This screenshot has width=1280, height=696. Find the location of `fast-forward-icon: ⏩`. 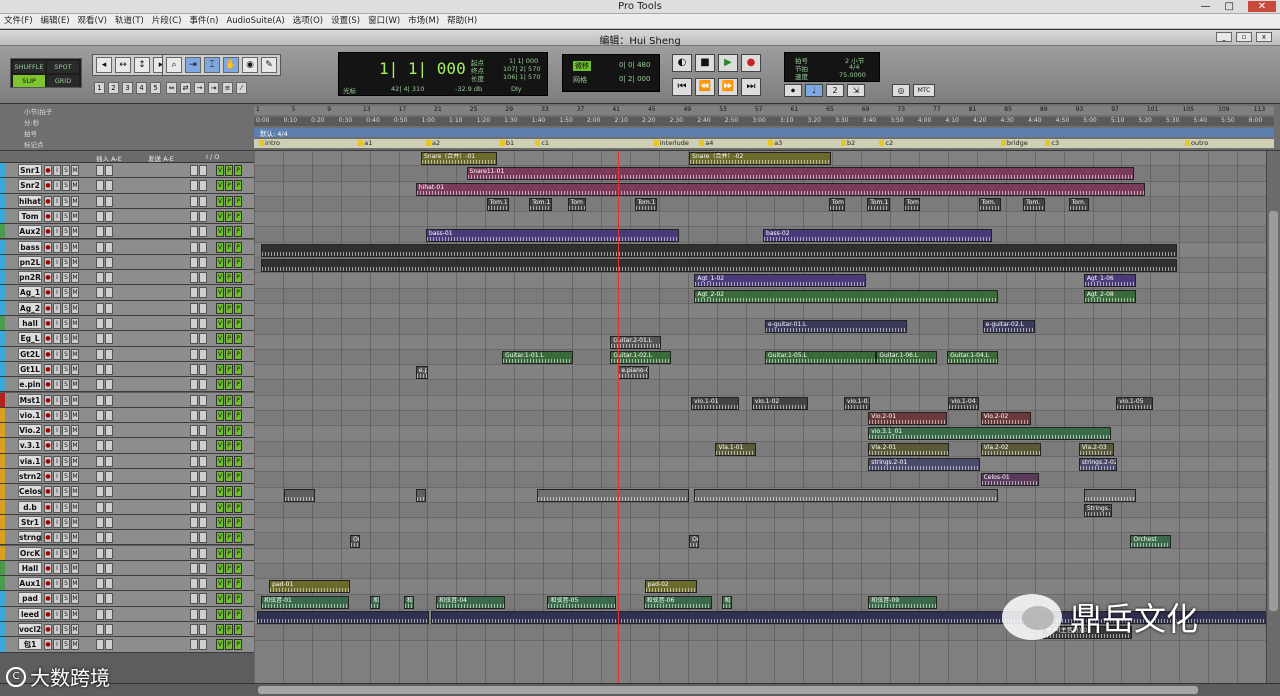

fast-forward-icon: ⏩ is located at coordinates (728, 87).